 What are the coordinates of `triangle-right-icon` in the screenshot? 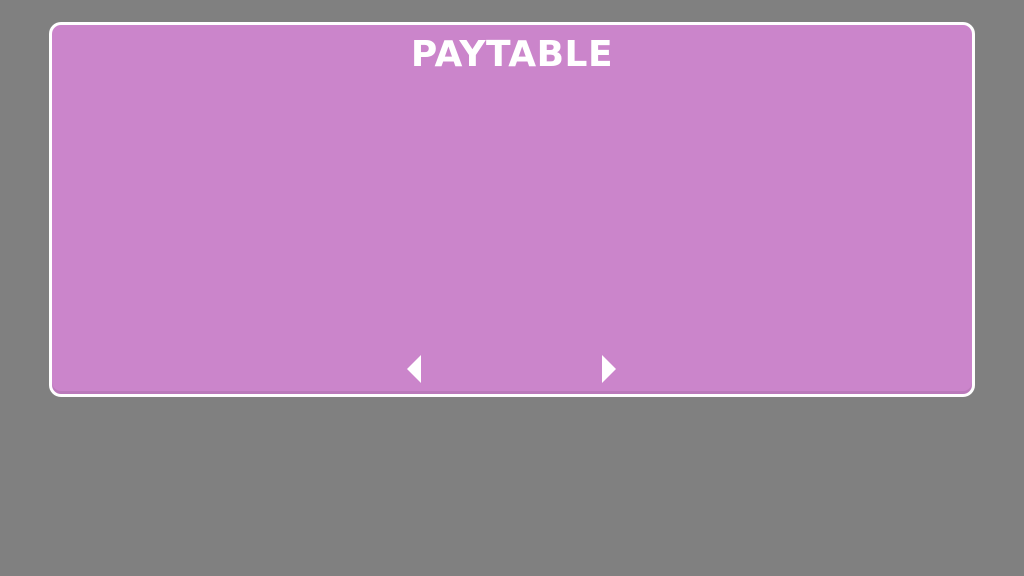 It's located at (609, 369).